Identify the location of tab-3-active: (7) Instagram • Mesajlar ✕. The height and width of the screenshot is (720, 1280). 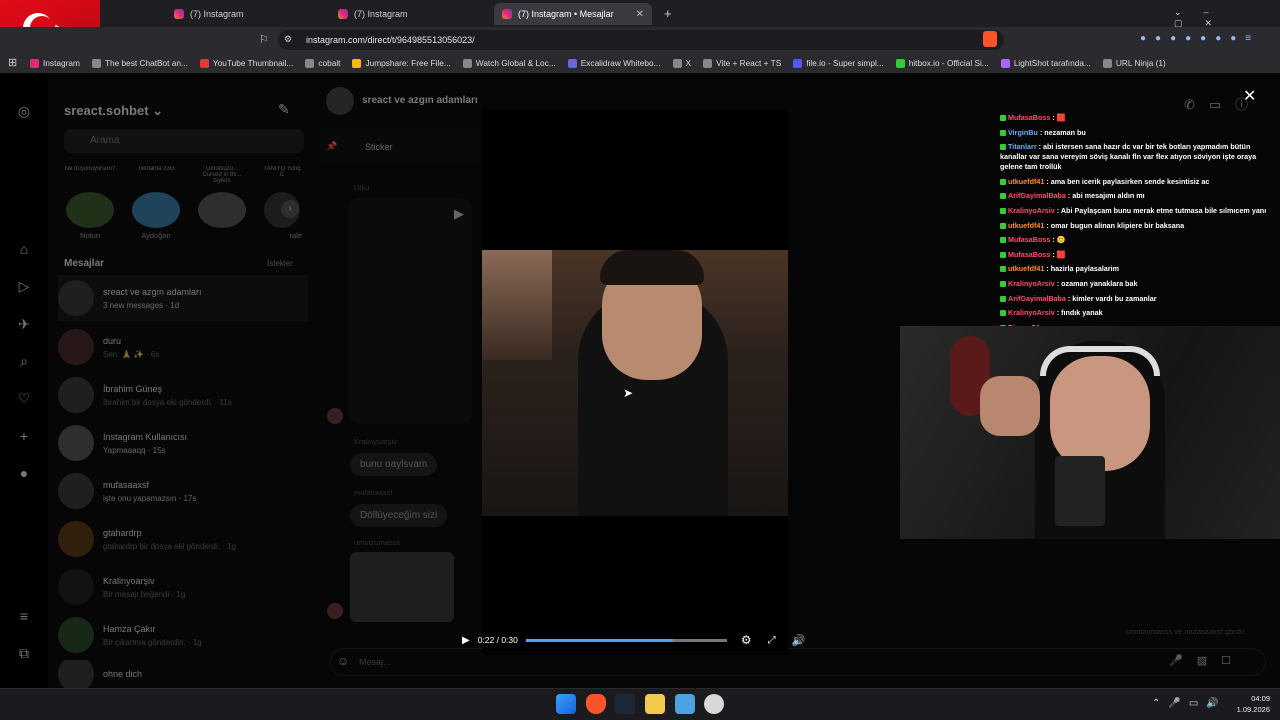
(573, 14).